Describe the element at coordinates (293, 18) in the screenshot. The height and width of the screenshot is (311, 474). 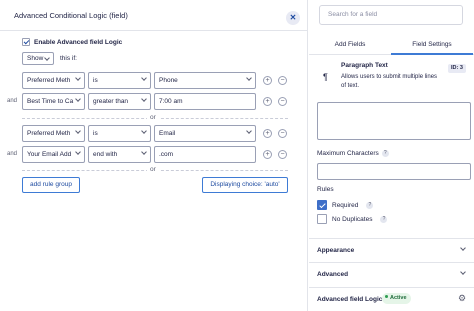
I see `close-icon: ✕` at that location.